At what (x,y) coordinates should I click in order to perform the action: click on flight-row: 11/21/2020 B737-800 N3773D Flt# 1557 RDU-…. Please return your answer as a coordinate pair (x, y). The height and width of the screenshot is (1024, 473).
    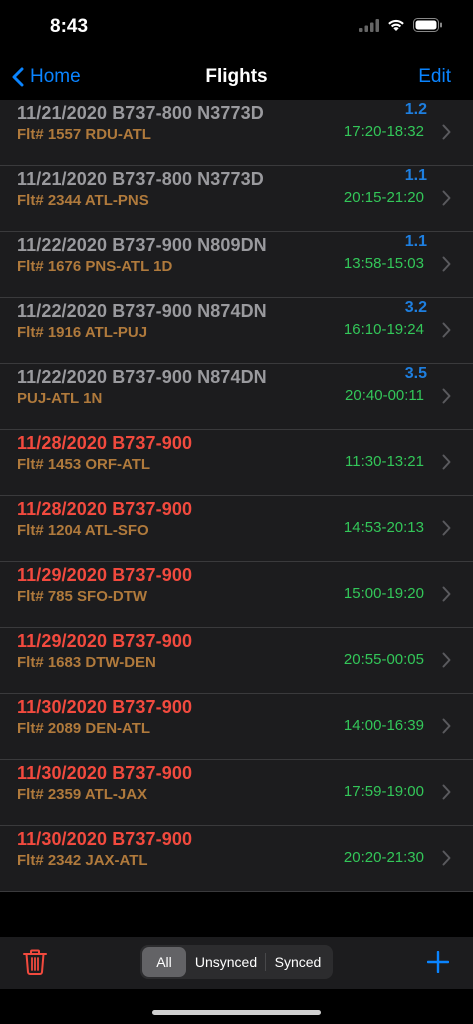
    Looking at the image, I should click on (236, 133).